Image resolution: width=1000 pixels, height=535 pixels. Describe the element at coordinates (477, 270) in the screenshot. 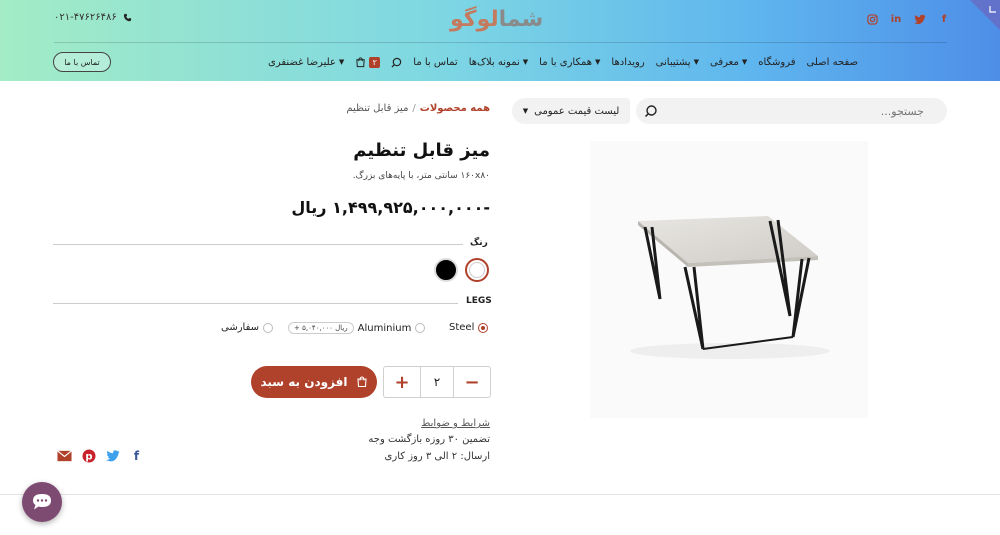

I see `color-swatch-white` at that location.